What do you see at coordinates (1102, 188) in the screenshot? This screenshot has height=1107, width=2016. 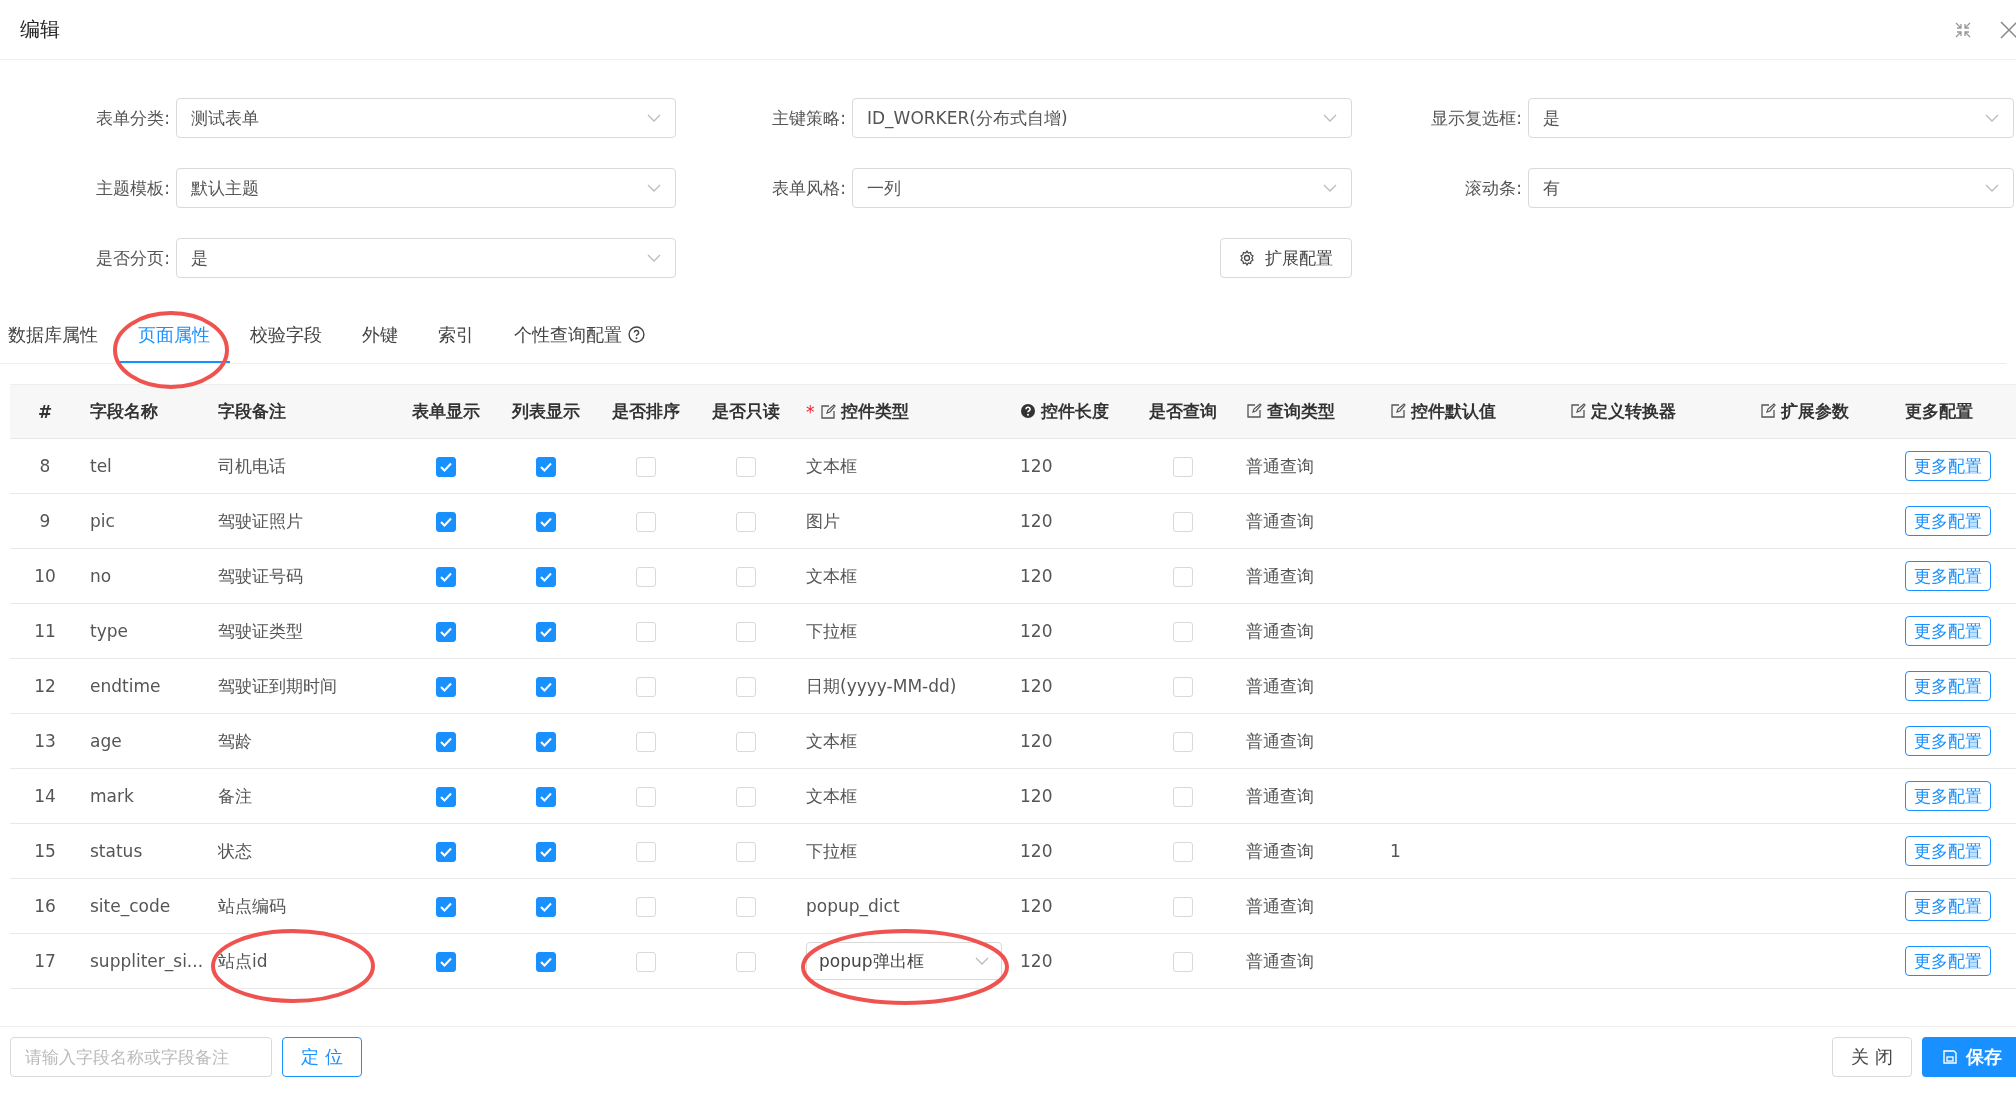 I see `select-field: 一列` at bounding box center [1102, 188].